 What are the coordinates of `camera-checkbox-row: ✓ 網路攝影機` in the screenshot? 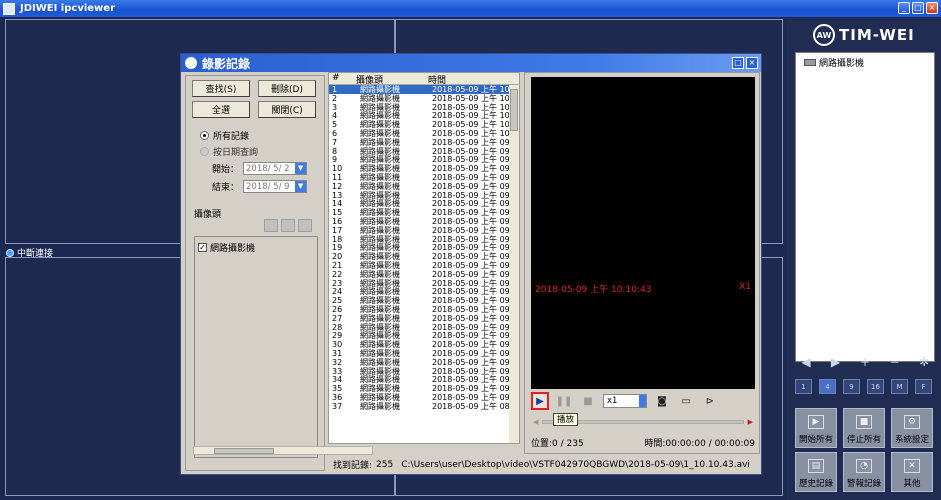 It's located at (226, 247).